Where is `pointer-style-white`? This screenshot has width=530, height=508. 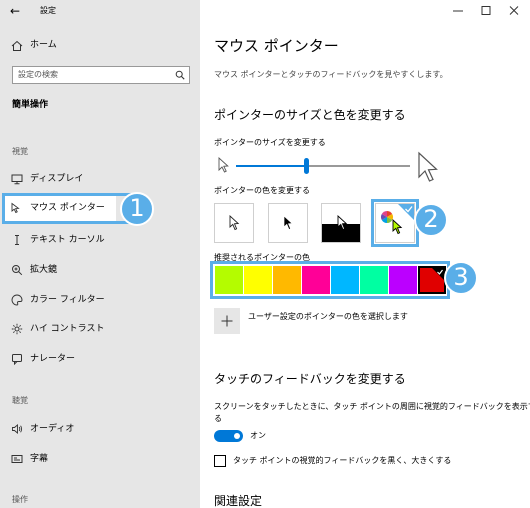 pointer-style-white is located at coordinates (234, 223).